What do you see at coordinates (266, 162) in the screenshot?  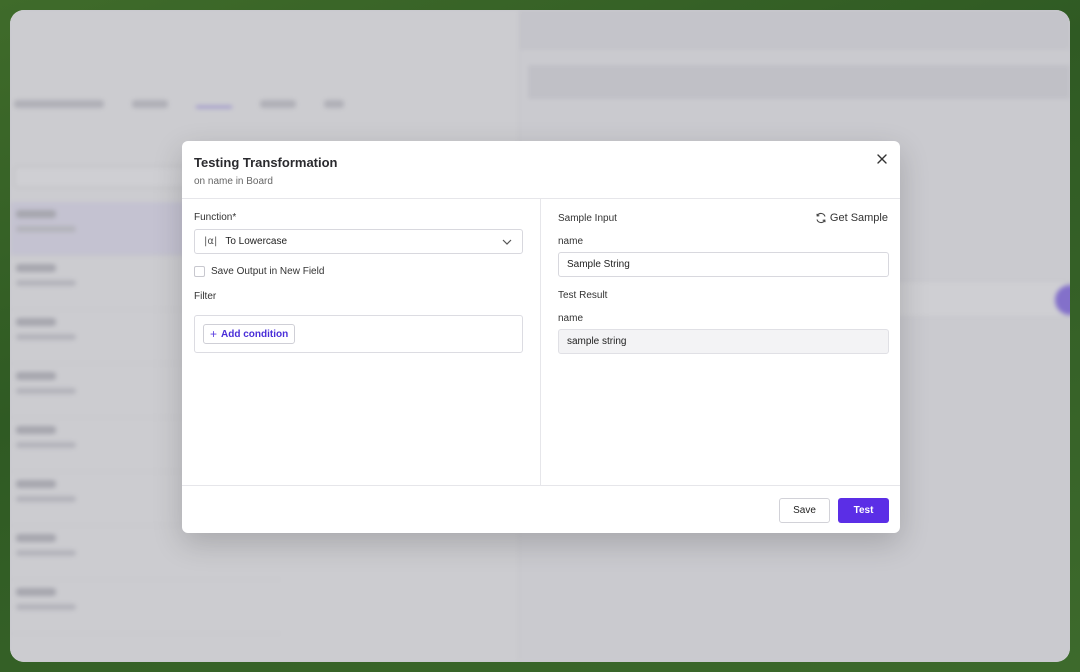 I see `modal-title: Testing Transformation` at bounding box center [266, 162].